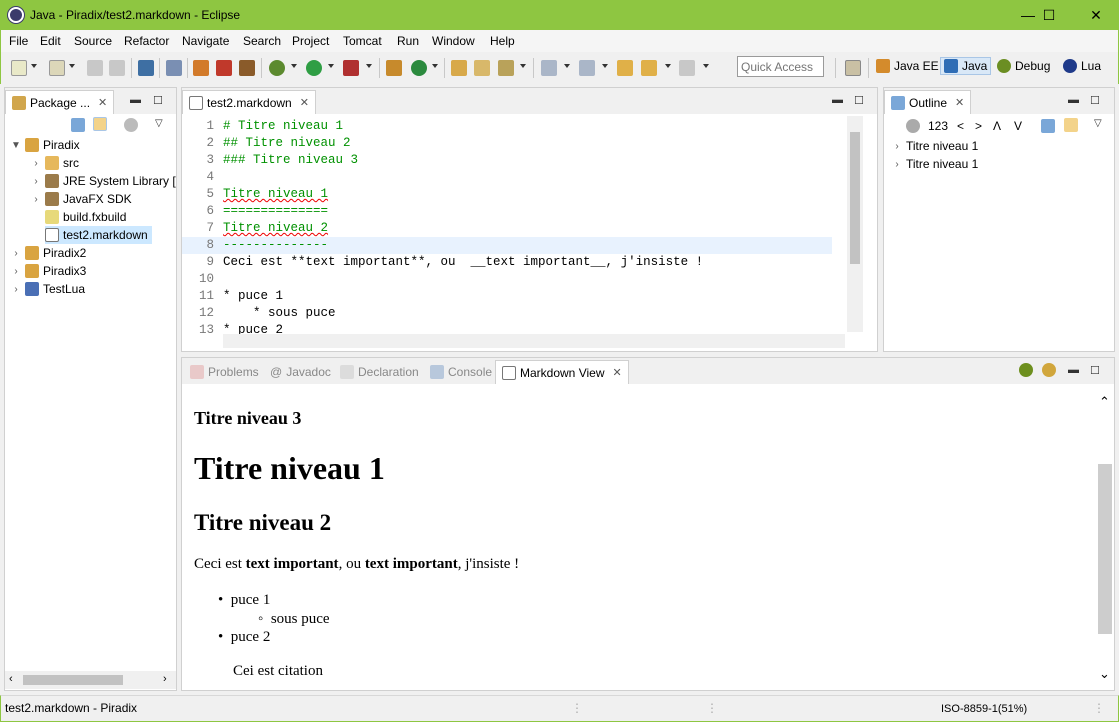 Image resolution: width=1119 pixels, height=722 pixels. I want to click on chevron-down-icon: ▼, so click(16, 145).